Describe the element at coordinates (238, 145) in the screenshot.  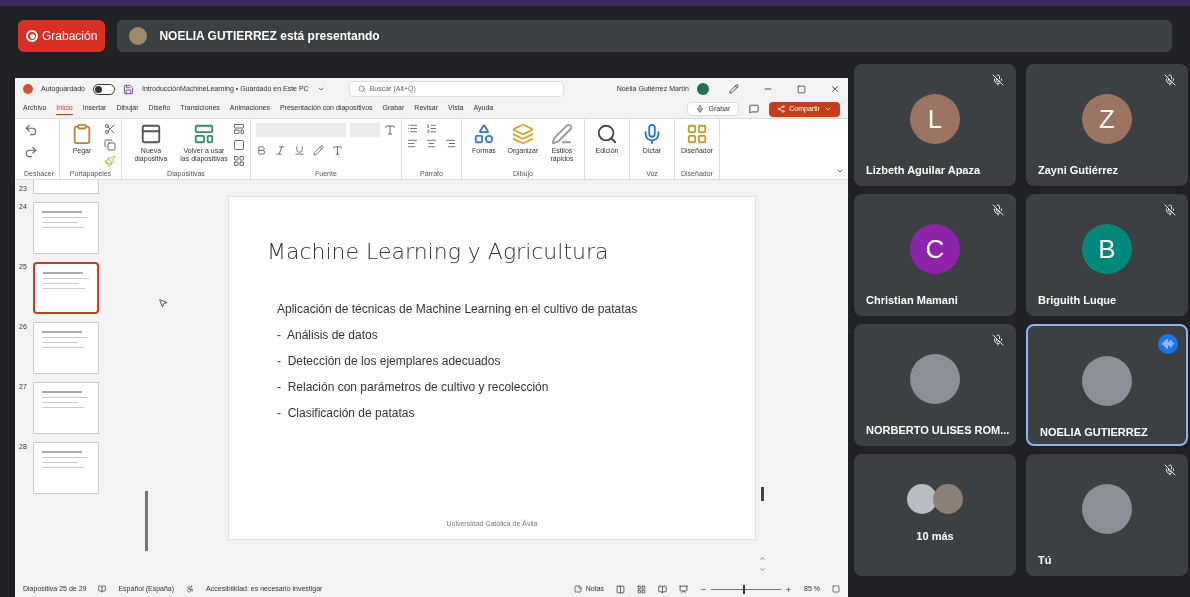
I see `reset-icon` at that location.